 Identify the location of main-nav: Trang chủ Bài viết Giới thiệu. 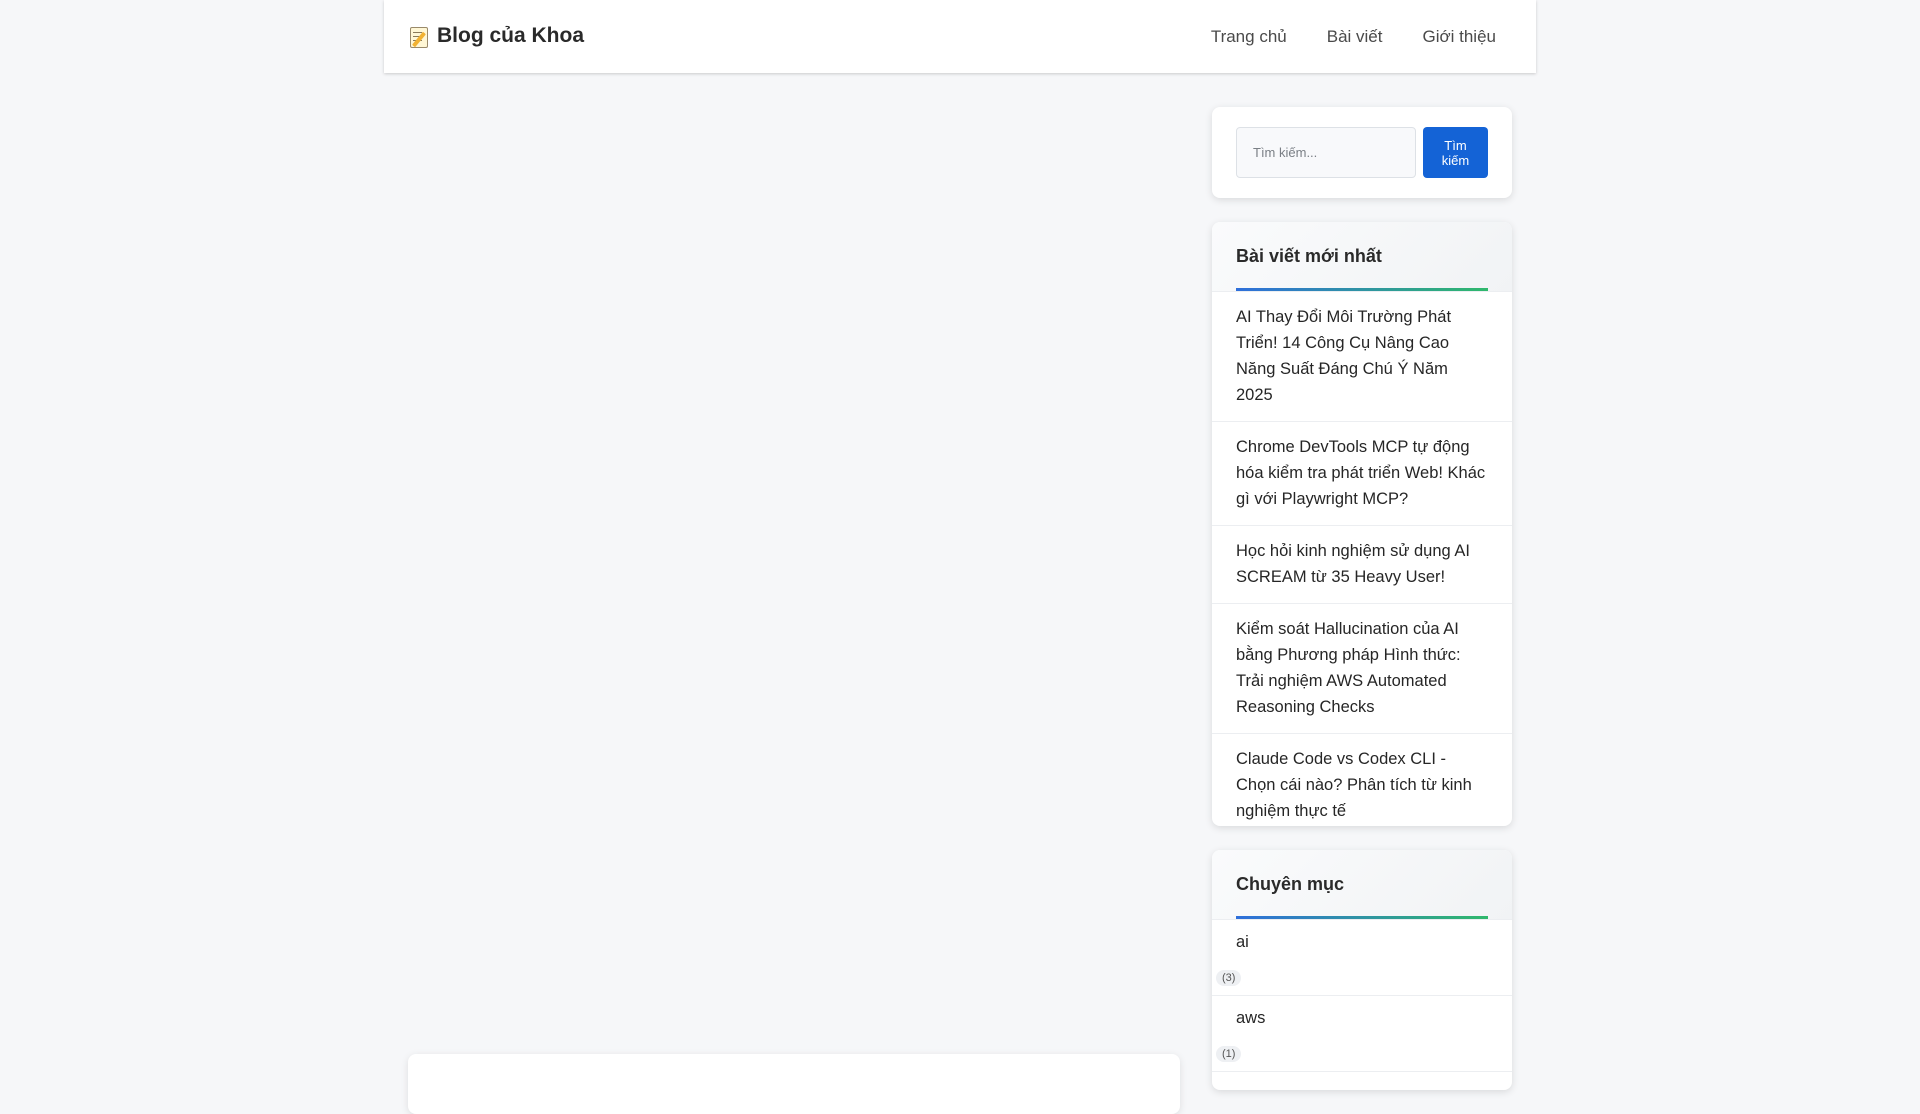
(1353, 37).